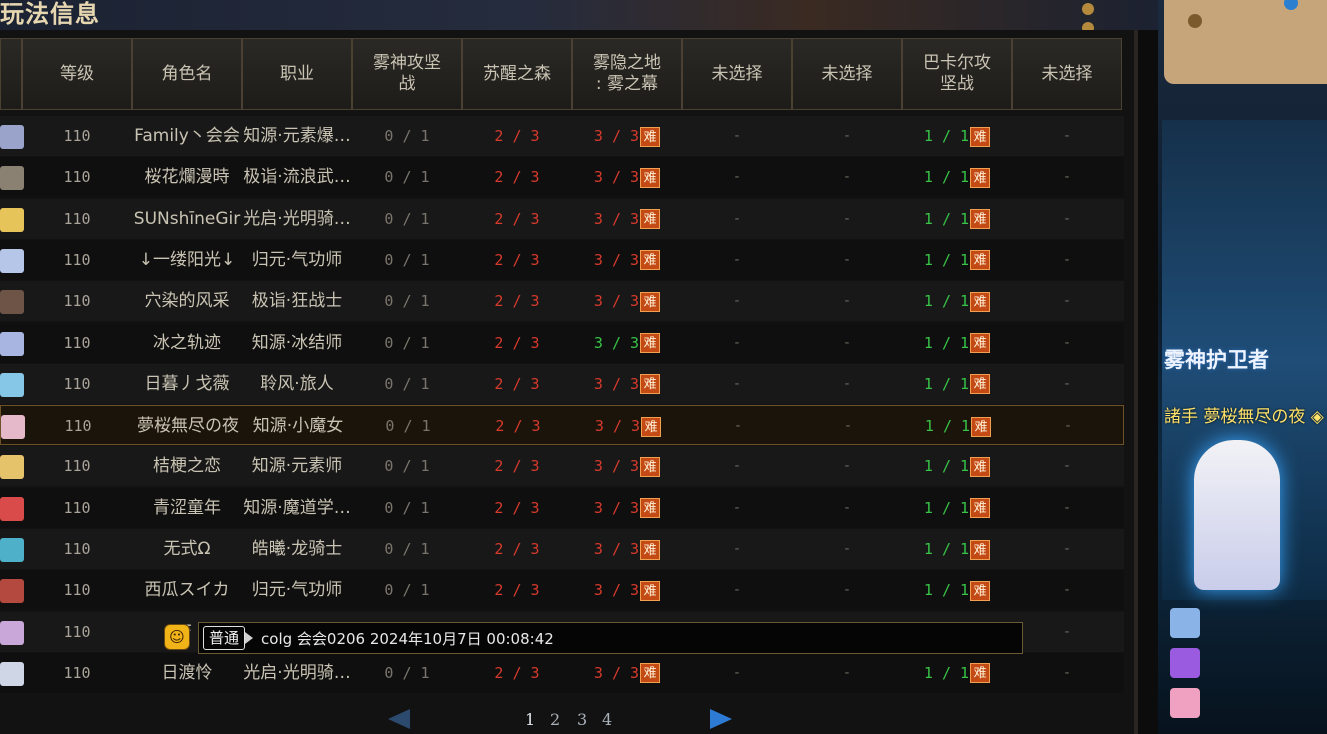 This screenshot has width=1327, height=734. I want to click on page-1: 1, so click(530, 719).